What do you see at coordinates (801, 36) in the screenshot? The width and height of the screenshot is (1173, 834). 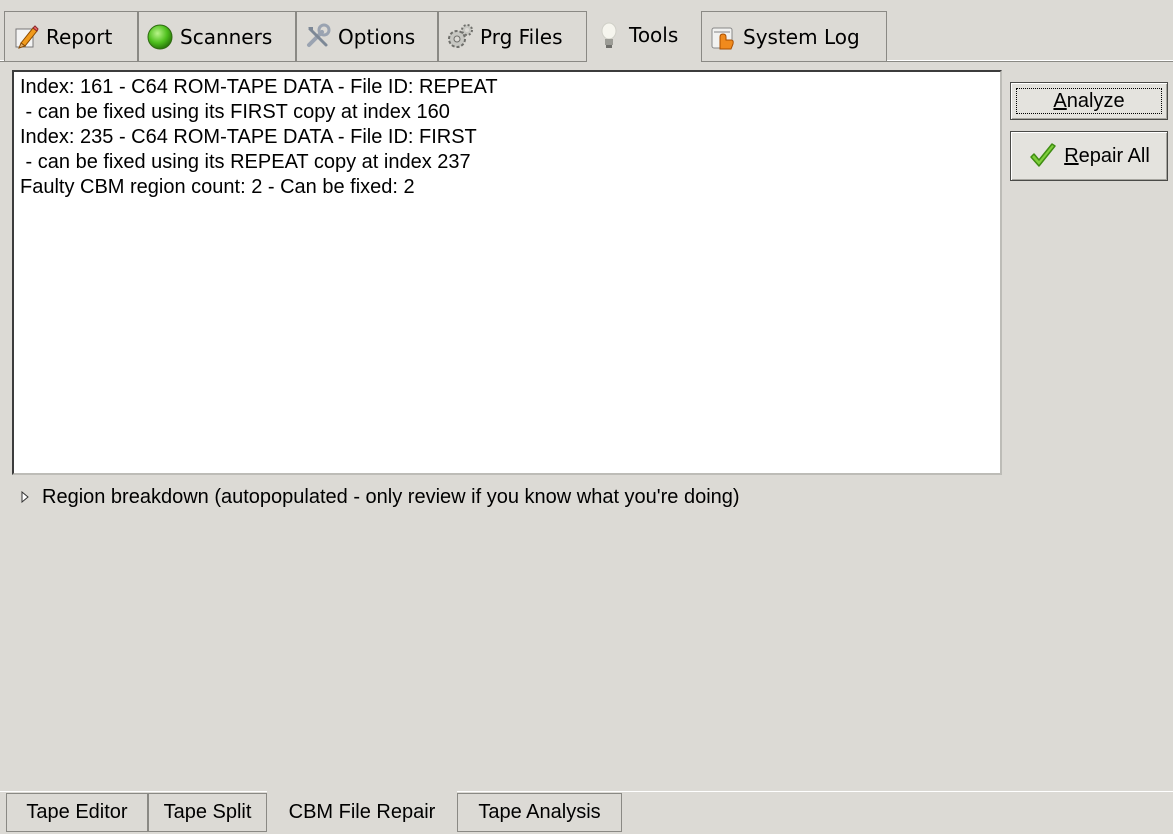 I see `tab-system-log-label: System Log` at bounding box center [801, 36].